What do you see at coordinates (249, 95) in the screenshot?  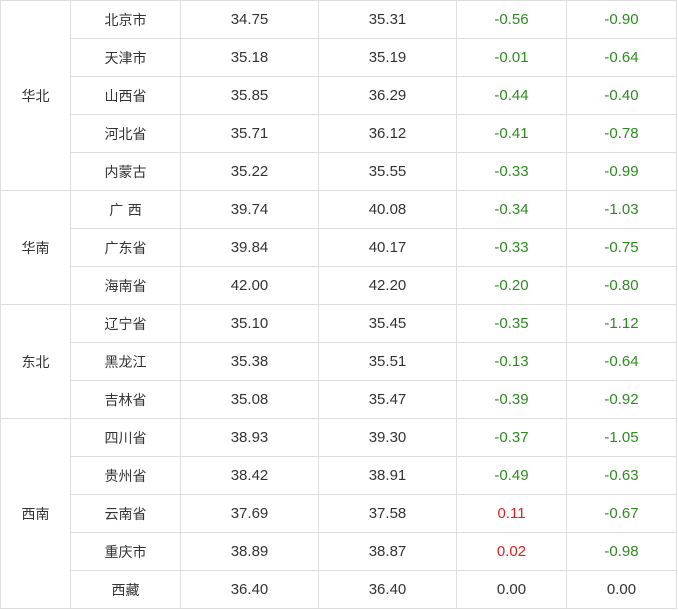 I see `price-current-cell: 35.85` at bounding box center [249, 95].